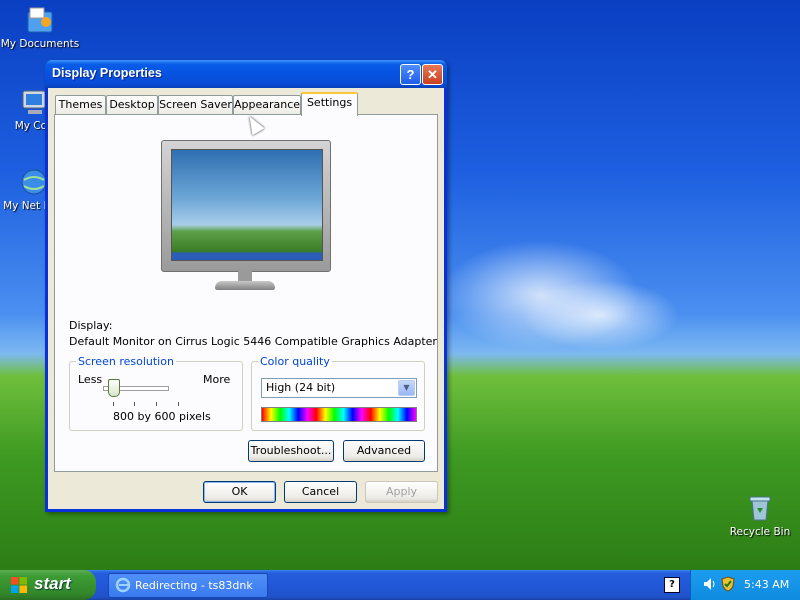  Describe the element at coordinates (132, 104) in the screenshot. I see `tab-desktop: Desktop` at that location.